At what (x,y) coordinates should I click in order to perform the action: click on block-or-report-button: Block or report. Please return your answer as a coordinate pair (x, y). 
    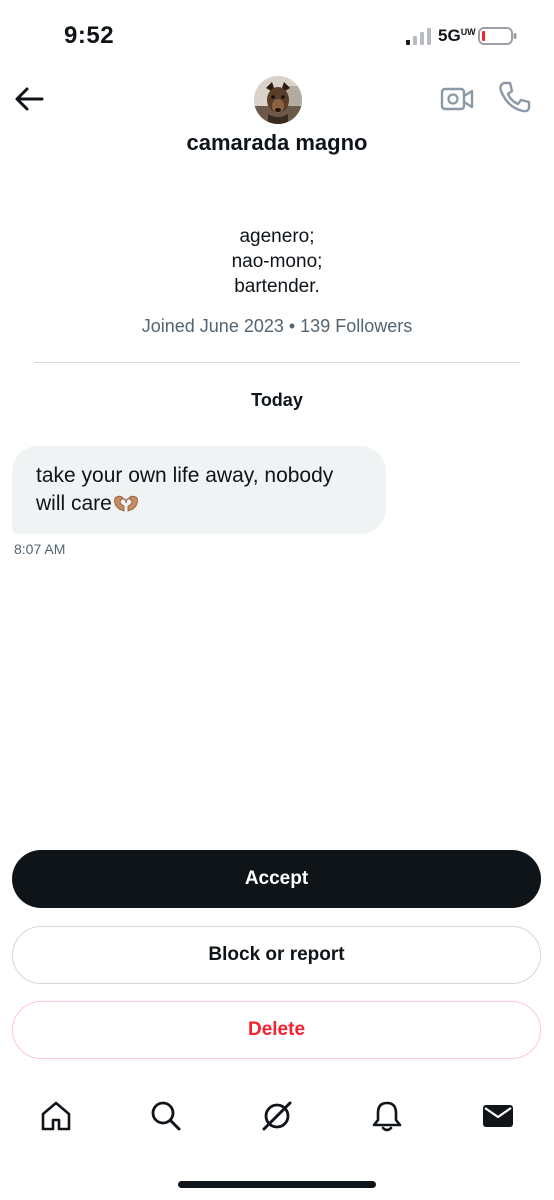
    Looking at the image, I should click on (276, 955).